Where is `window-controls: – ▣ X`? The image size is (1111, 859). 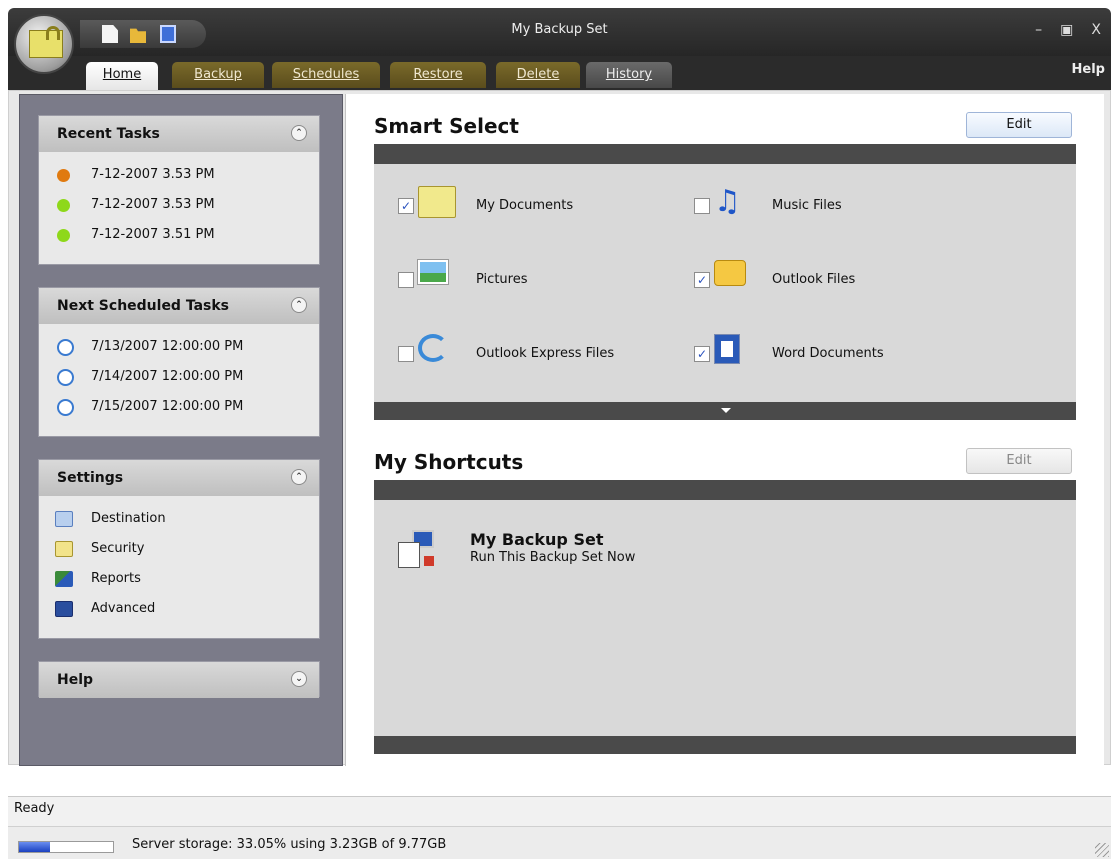
window-controls: – ▣ X is located at coordinates (1068, 30).